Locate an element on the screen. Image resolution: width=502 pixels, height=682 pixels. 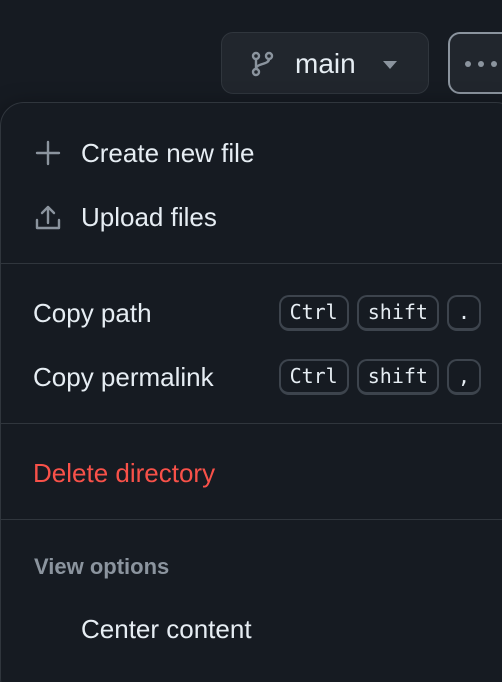
keyboard-shortcut: Ctrl shift , is located at coordinates (379, 377).